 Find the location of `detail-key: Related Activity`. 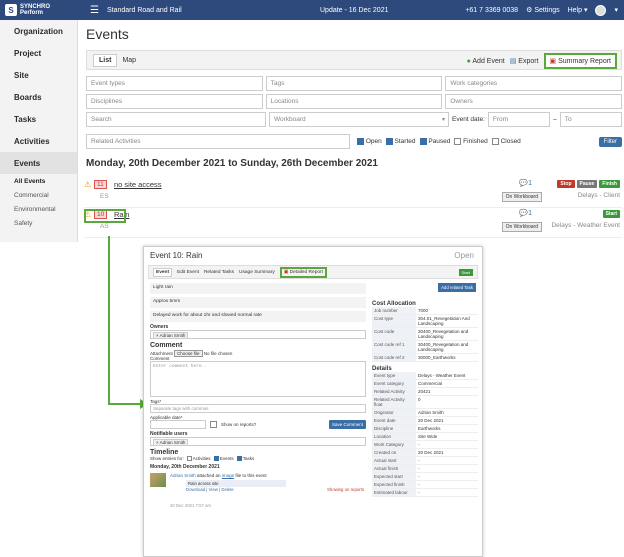

detail-key: Related Activity is located at coordinates (394, 391).